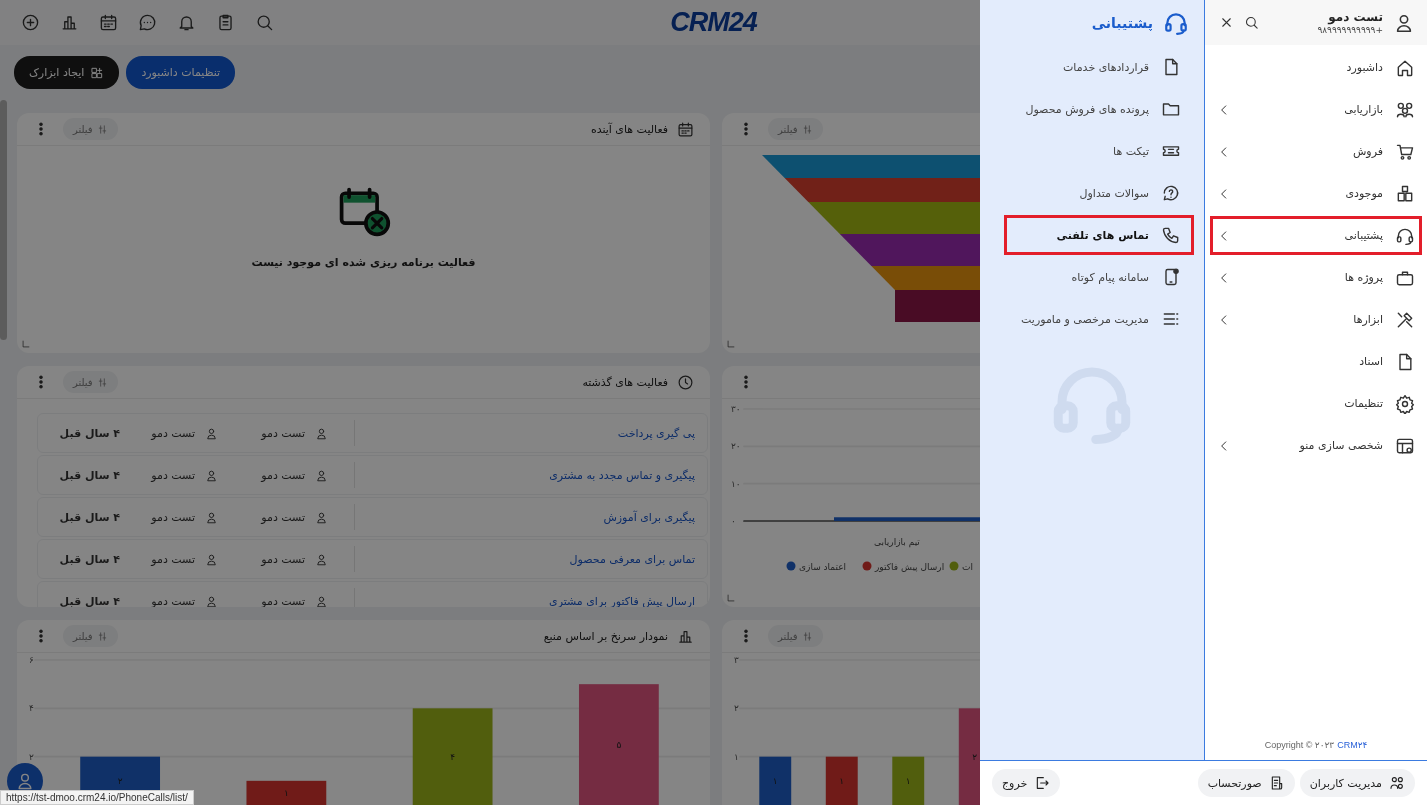 Image resolution: width=1427 pixels, height=805 pixels. Describe the element at coordinates (181, 72) in the screenshot. I see `dashboard-settings-button: تنظیمات داشبورد` at that location.